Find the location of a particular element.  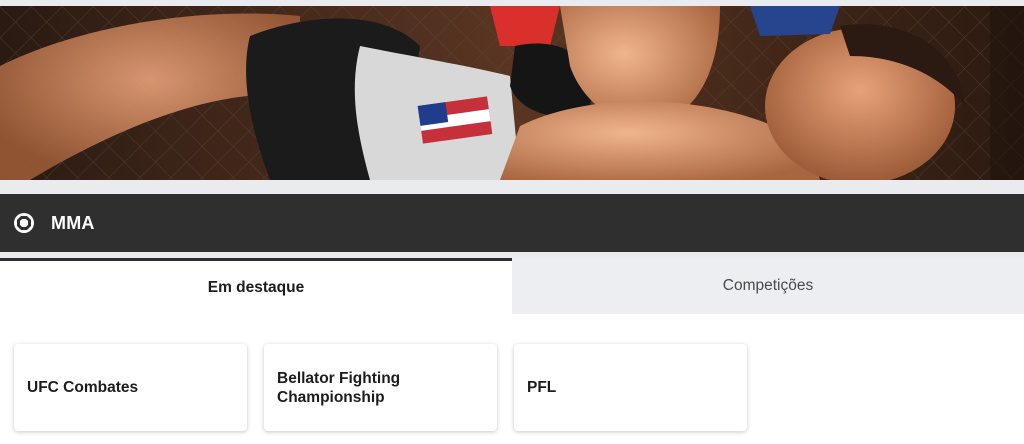

competition-card-bellator: Bellator Fighting Championship is located at coordinates (380, 387).